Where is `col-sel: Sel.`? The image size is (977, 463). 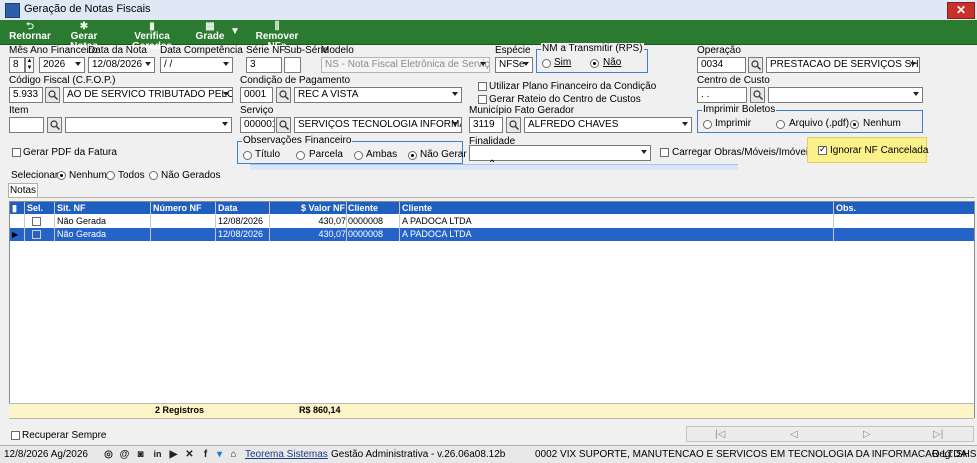 col-sel: Sel. is located at coordinates (35, 208).